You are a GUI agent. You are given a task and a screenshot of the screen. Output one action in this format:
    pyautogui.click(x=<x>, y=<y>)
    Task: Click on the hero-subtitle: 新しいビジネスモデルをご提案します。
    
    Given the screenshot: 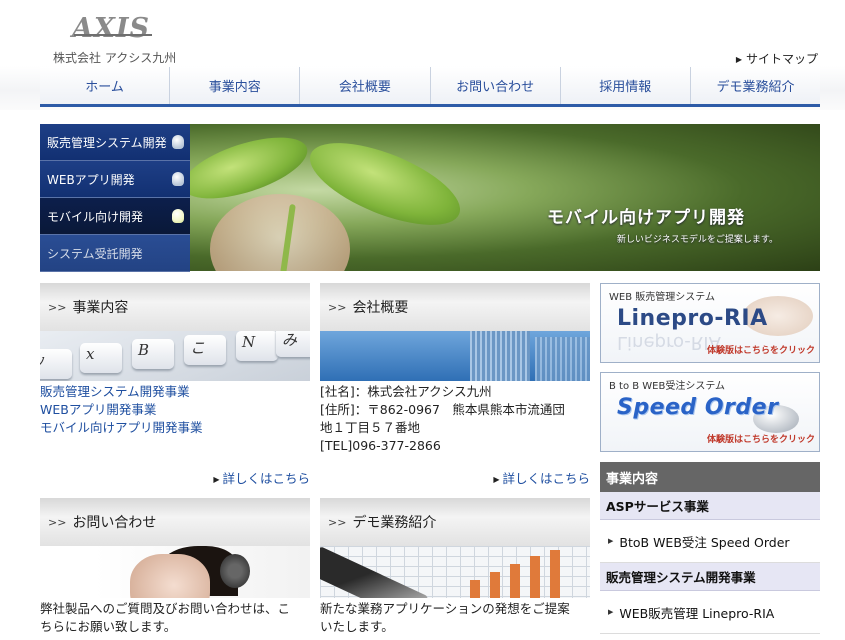 What is the action you would take?
    pyautogui.click(x=697, y=240)
    